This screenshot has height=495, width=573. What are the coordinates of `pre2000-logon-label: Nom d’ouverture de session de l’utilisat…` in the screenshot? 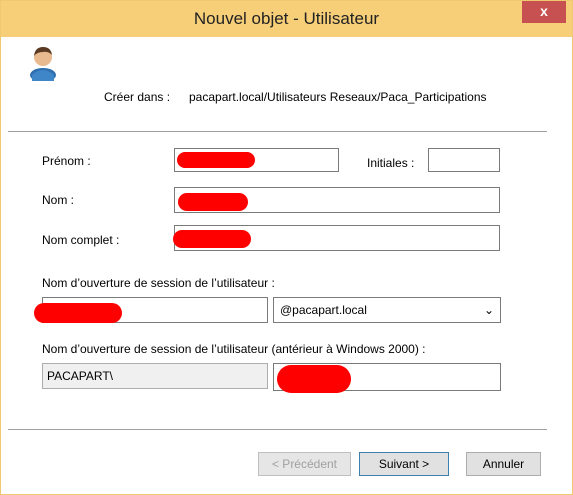 It's located at (234, 349).